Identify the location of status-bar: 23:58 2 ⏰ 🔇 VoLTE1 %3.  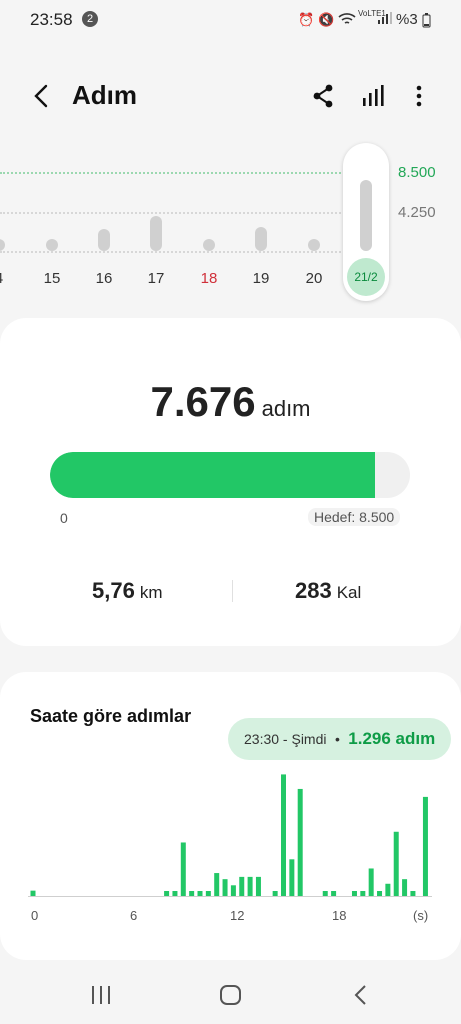
(230, 20).